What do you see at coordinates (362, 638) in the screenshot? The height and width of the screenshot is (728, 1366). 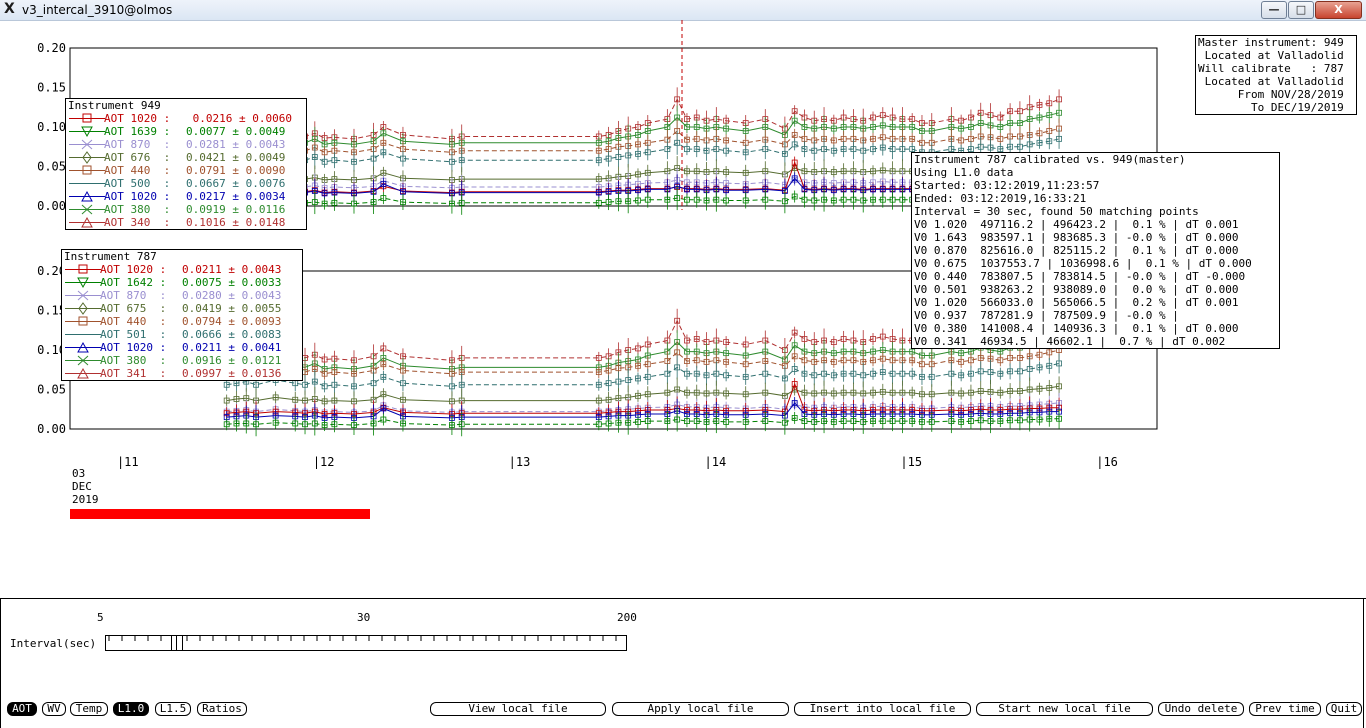 I see `interval-slider-ticks` at bounding box center [362, 638].